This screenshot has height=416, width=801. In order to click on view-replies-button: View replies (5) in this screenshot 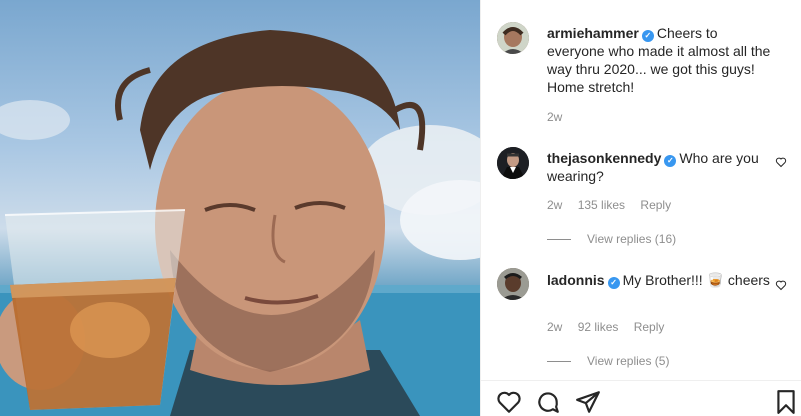, I will do `click(608, 361)`.